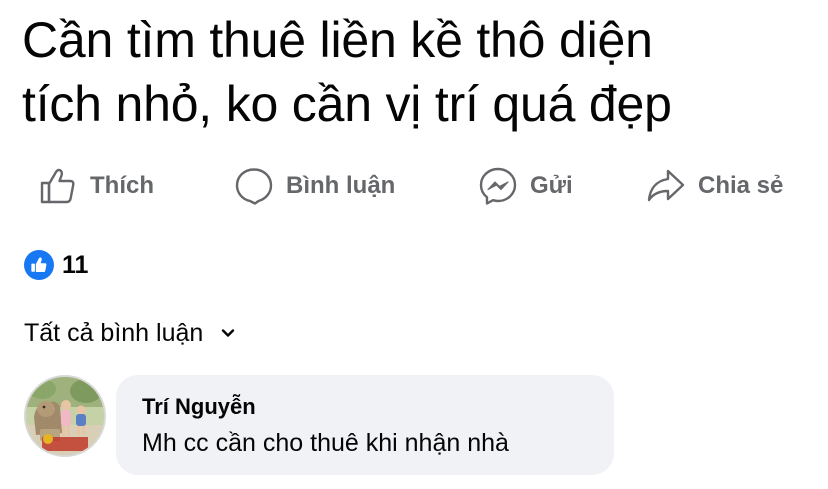 The width and height of the screenshot is (828, 489). What do you see at coordinates (551, 185) in the screenshot?
I see `send-label: Gửi` at bounding box center [551, 185].